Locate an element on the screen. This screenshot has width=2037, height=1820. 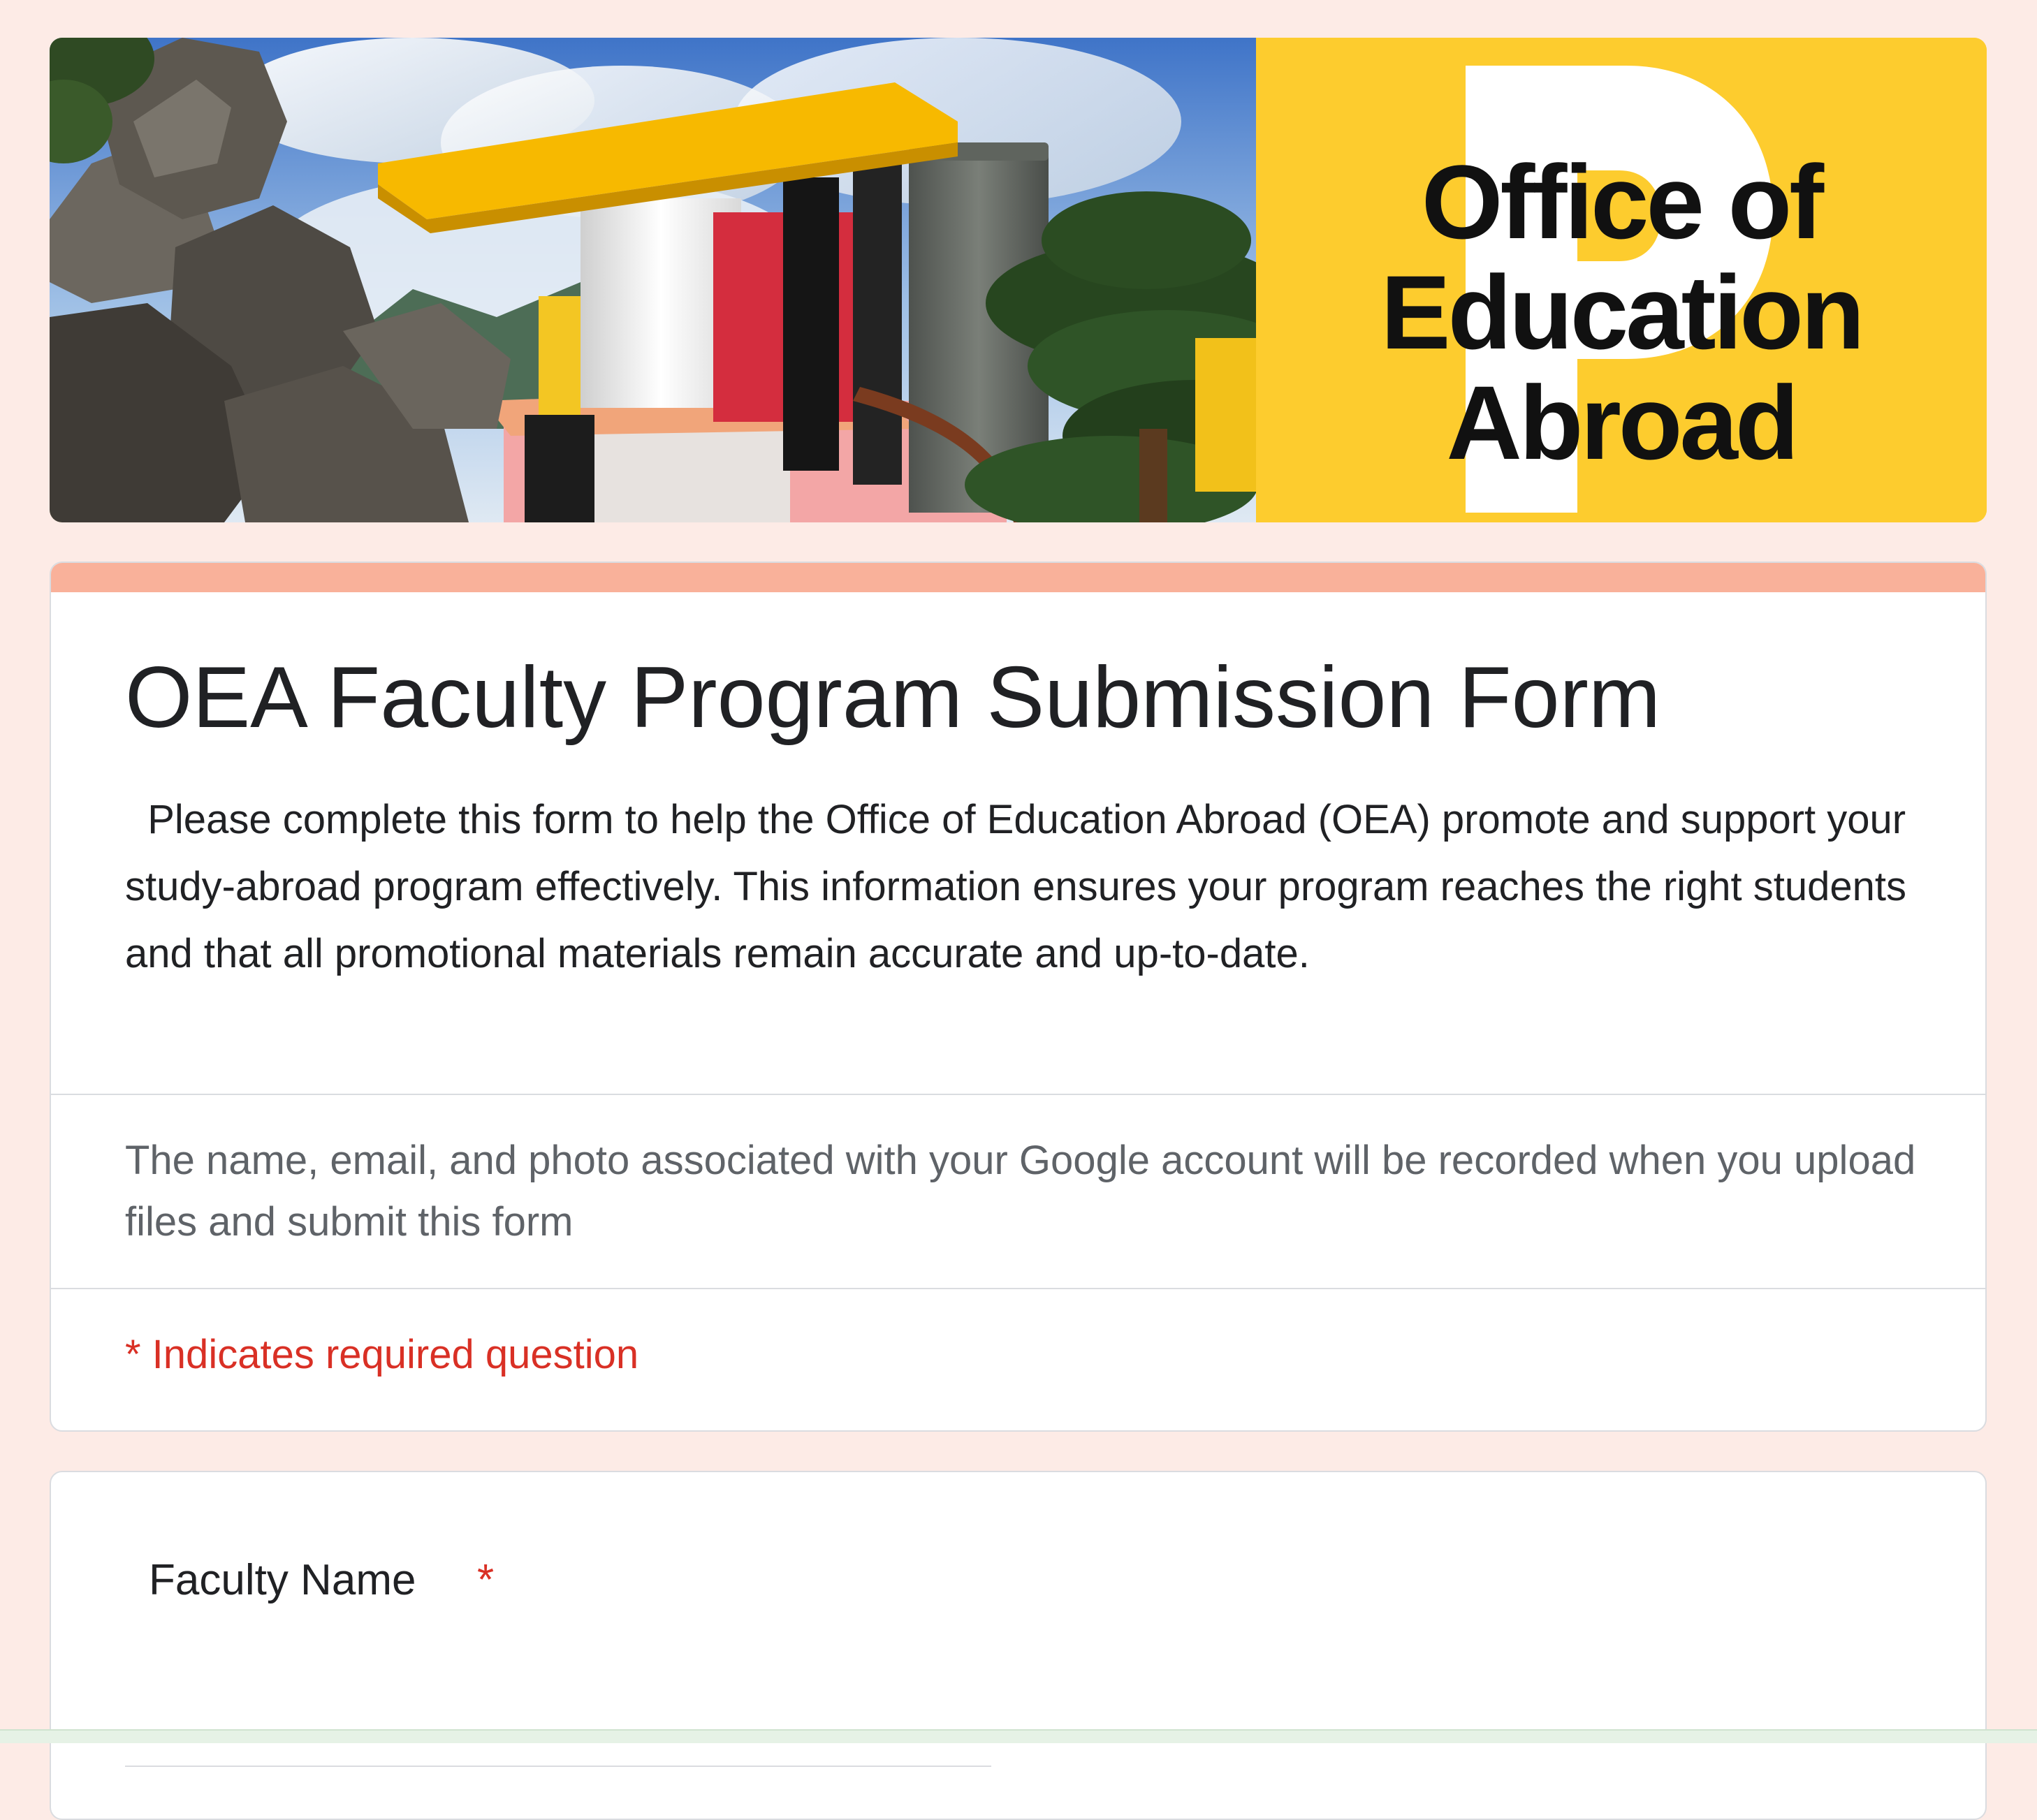
logo-text-line: Office of is located at coordinates (1622, 202).